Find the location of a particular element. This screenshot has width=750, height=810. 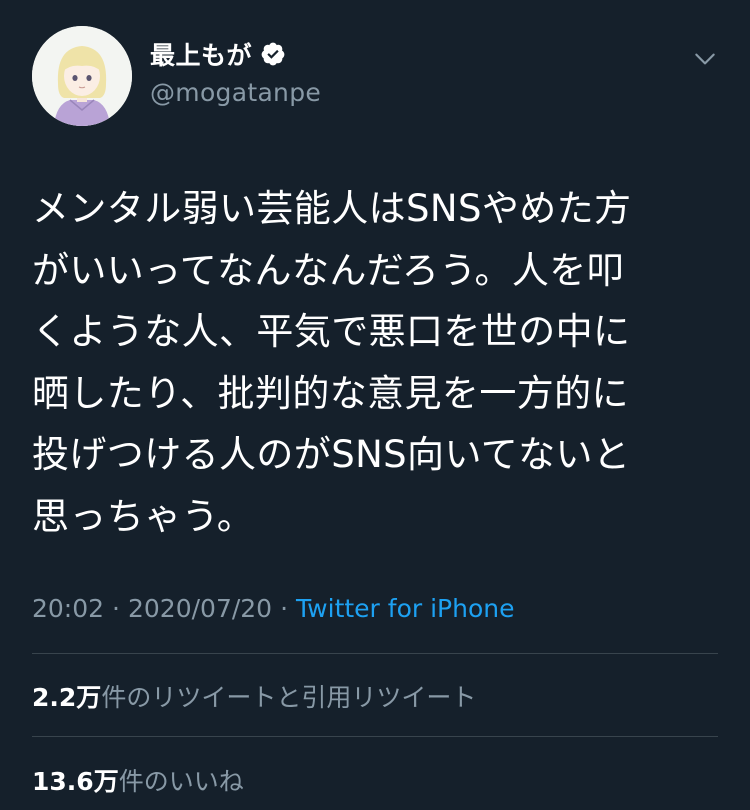

tweet-header: 最上もが @mogatanpe is located at coordinates (382, 76).